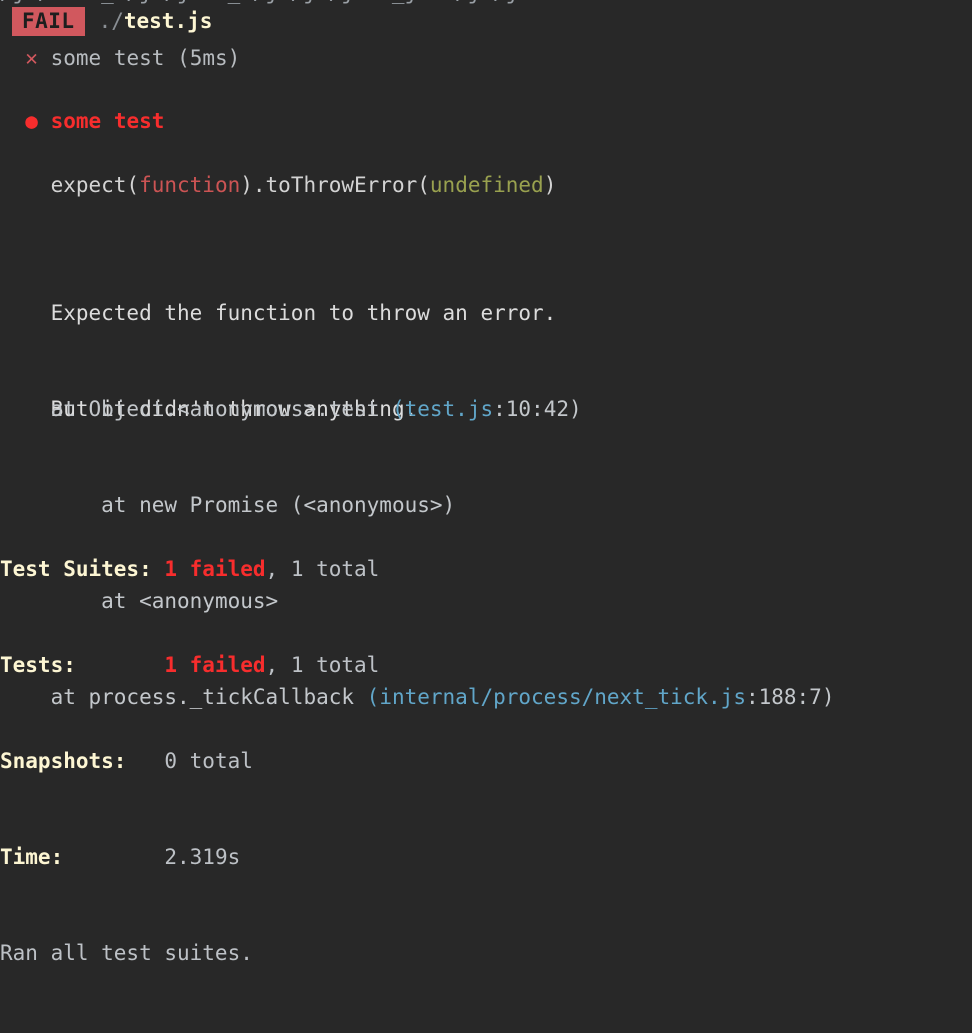  I want to click on message-text: Expected the function to throw an error., so click(303, 313).